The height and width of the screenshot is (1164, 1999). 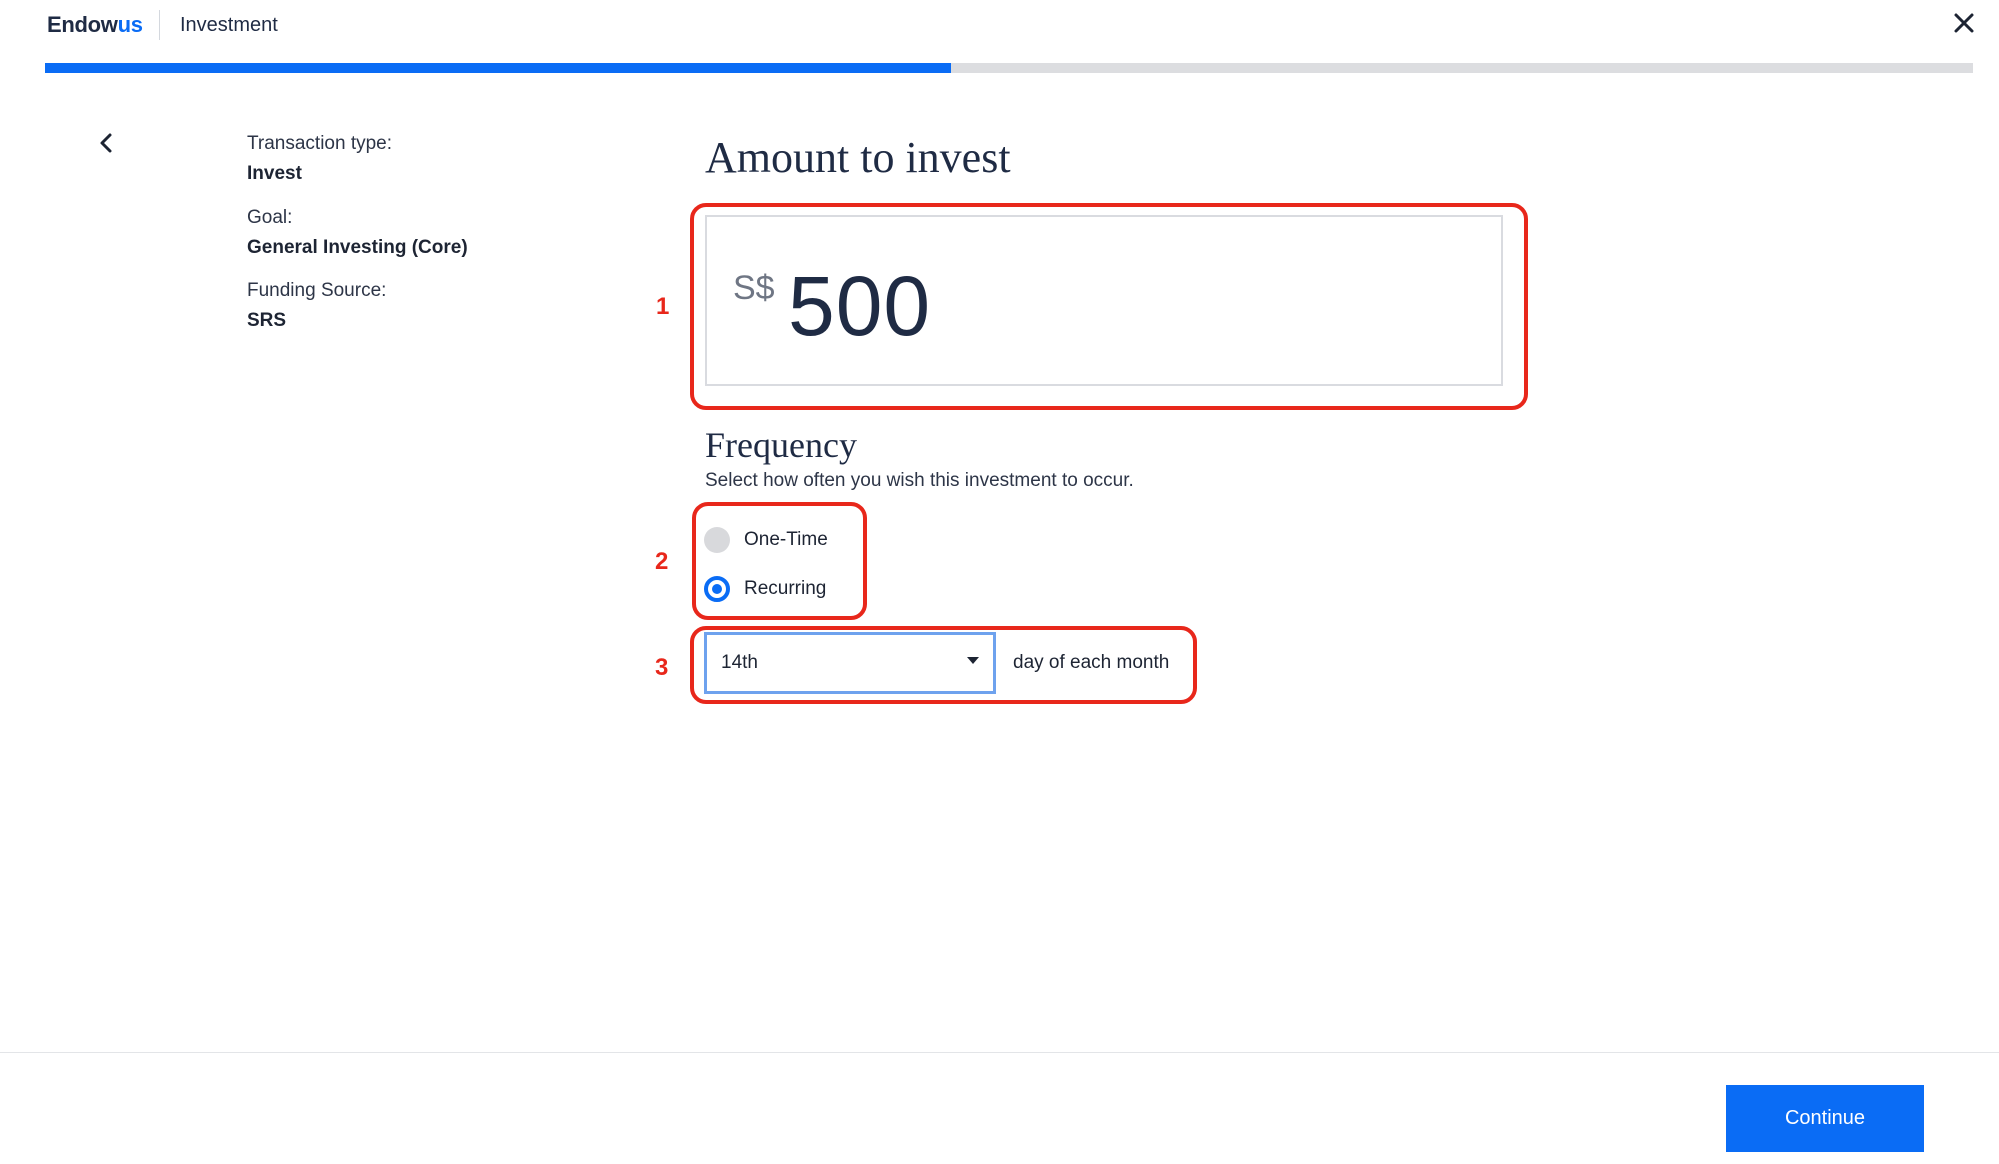 I want to click on close-button, so click(x=1964, y=23).